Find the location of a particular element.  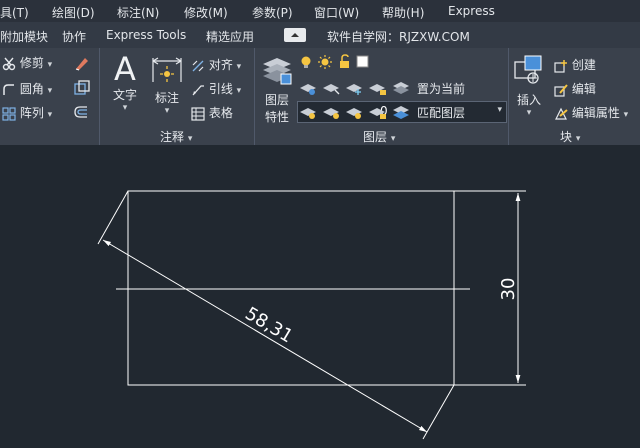

text-label: 文字 is located at coordinates (124, 95).